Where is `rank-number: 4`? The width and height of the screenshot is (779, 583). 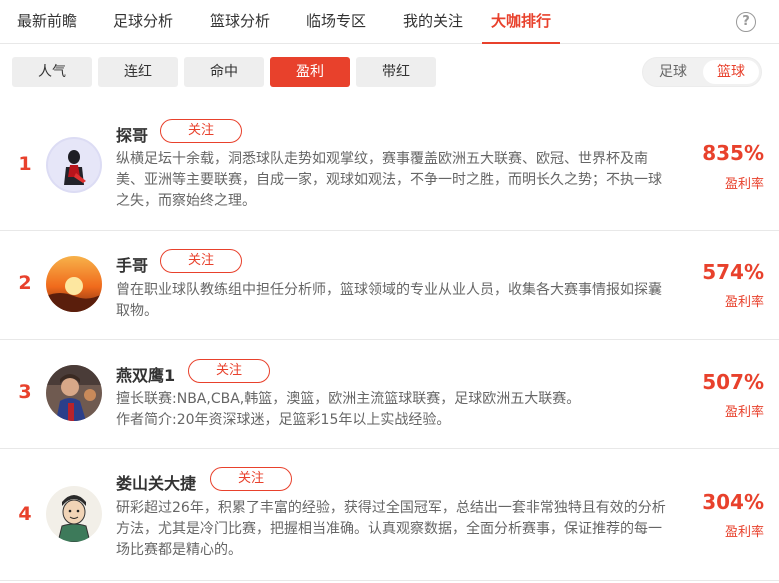
rank-number: 4 is located at coordinates (25, 514).